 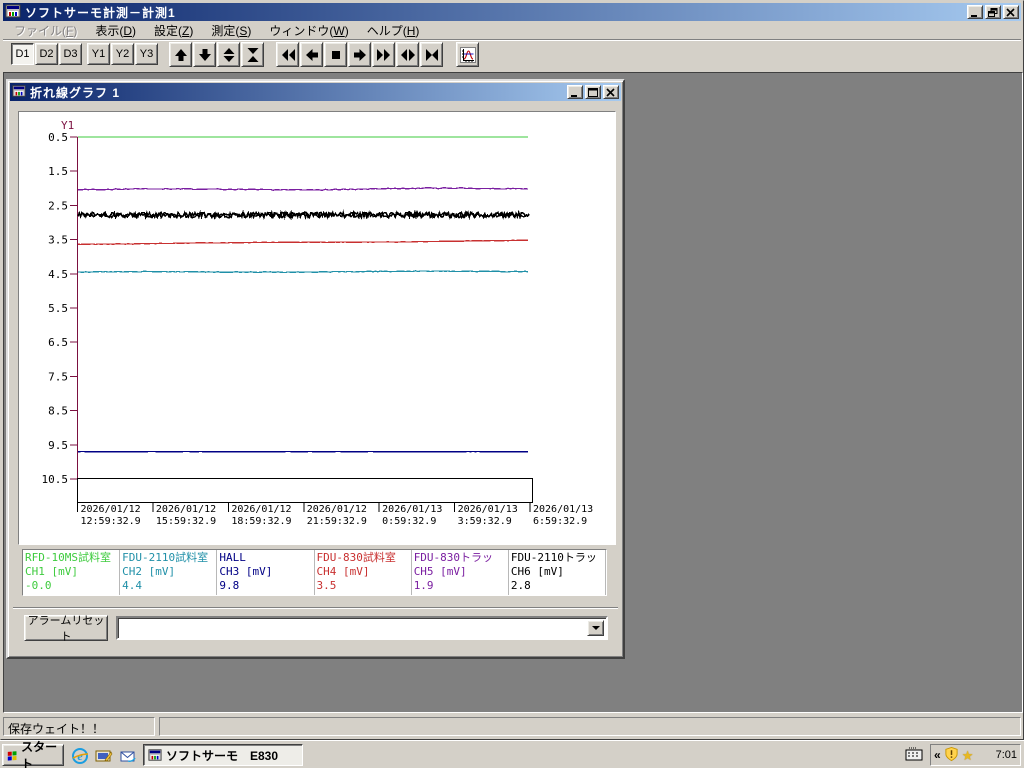 What do you see at coordinates (12, 755) in the screenshot?
I see `start-flag-icon` at bounding box center [12, 755].